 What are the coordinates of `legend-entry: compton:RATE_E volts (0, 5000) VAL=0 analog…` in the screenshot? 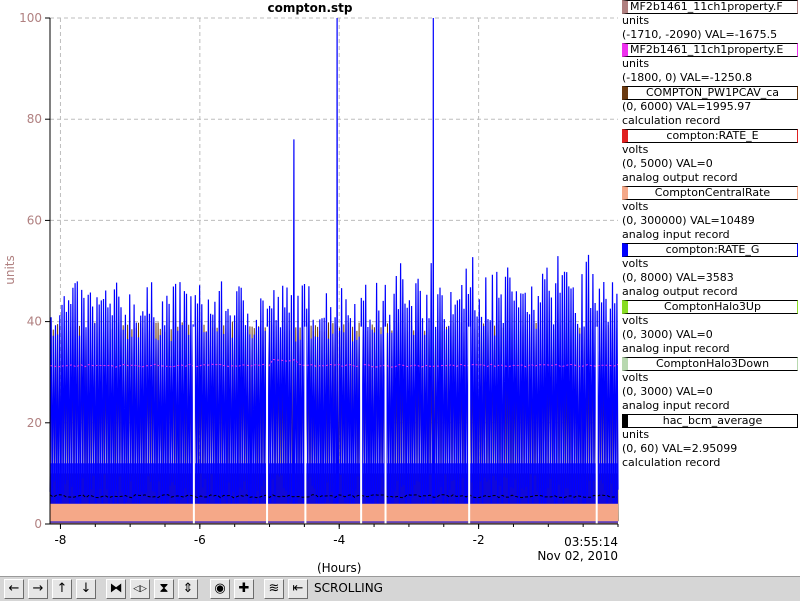 It's located at (710, 157).